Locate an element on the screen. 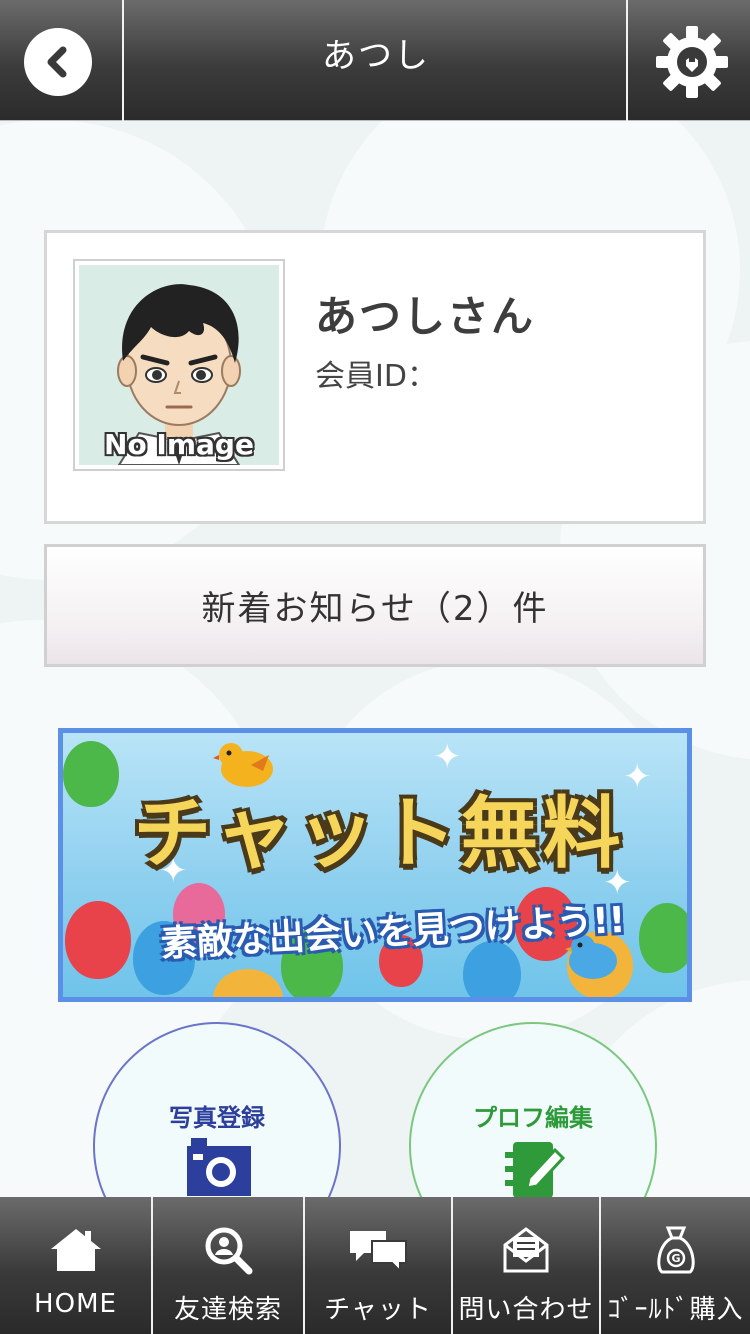  chat-icon is located at coordinates (378, 1252).